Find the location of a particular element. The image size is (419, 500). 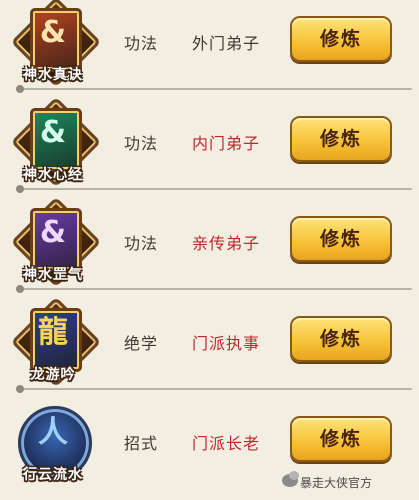

skill-requirement: 内门弟子 is located at coordinates (226, 143).